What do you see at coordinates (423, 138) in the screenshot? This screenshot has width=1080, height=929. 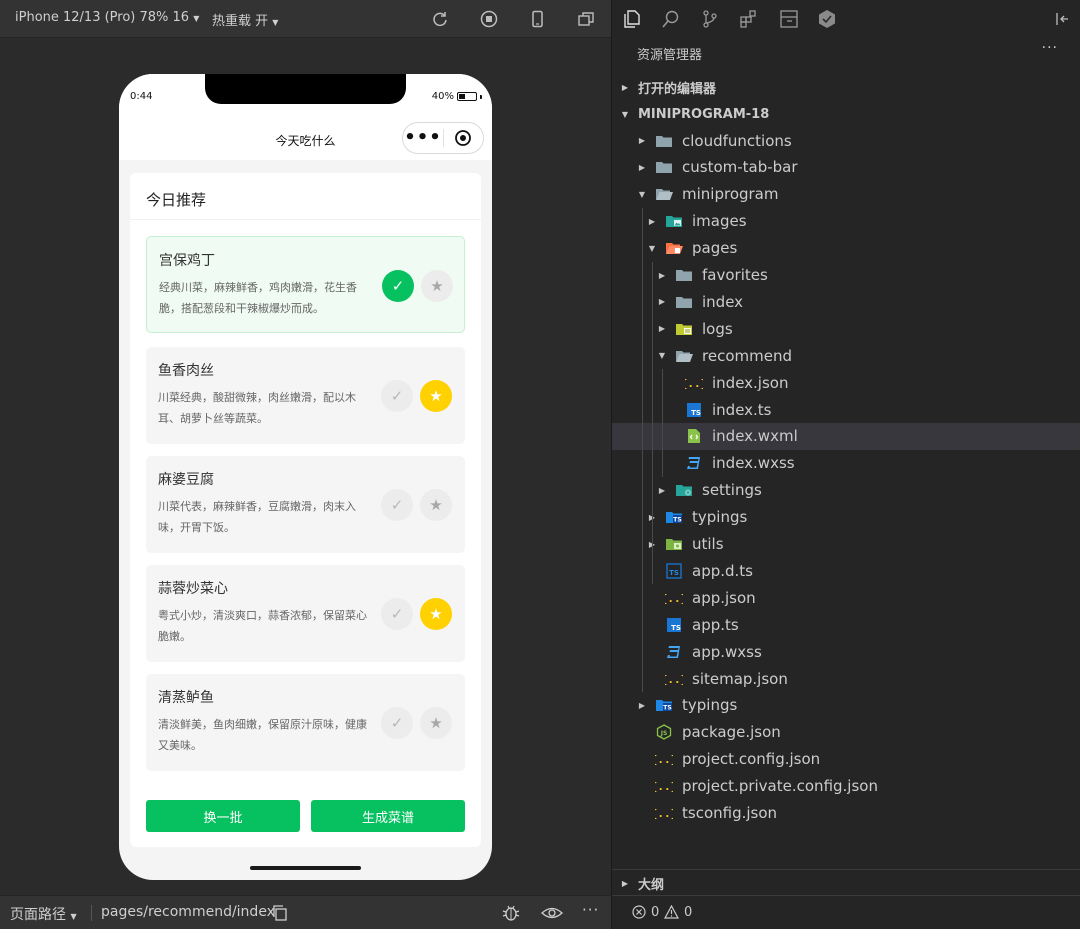 I see `more-icon: •••` at bounding box center [423, 138].